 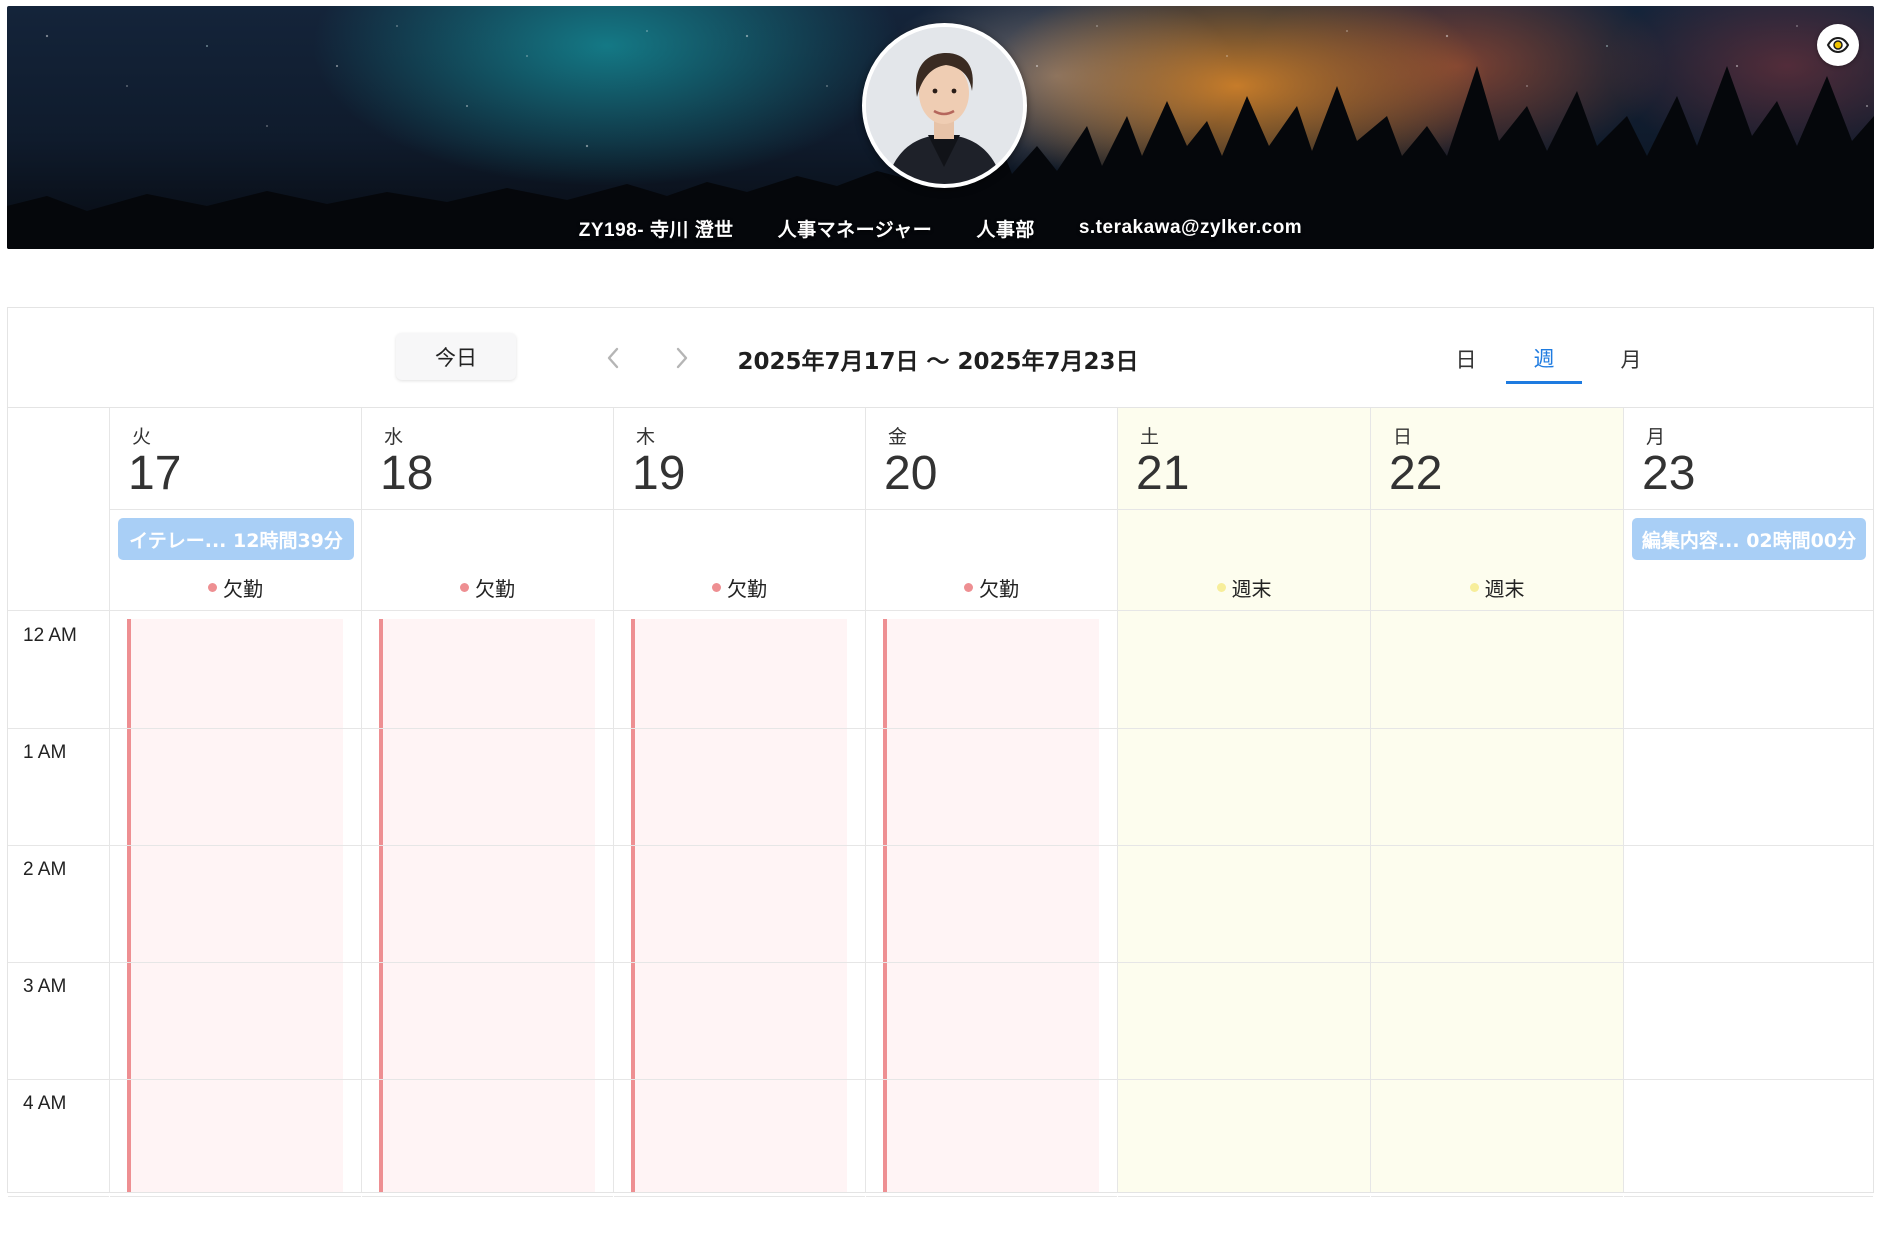 I want to click on day-number: 19, so click(x=659, y=473).